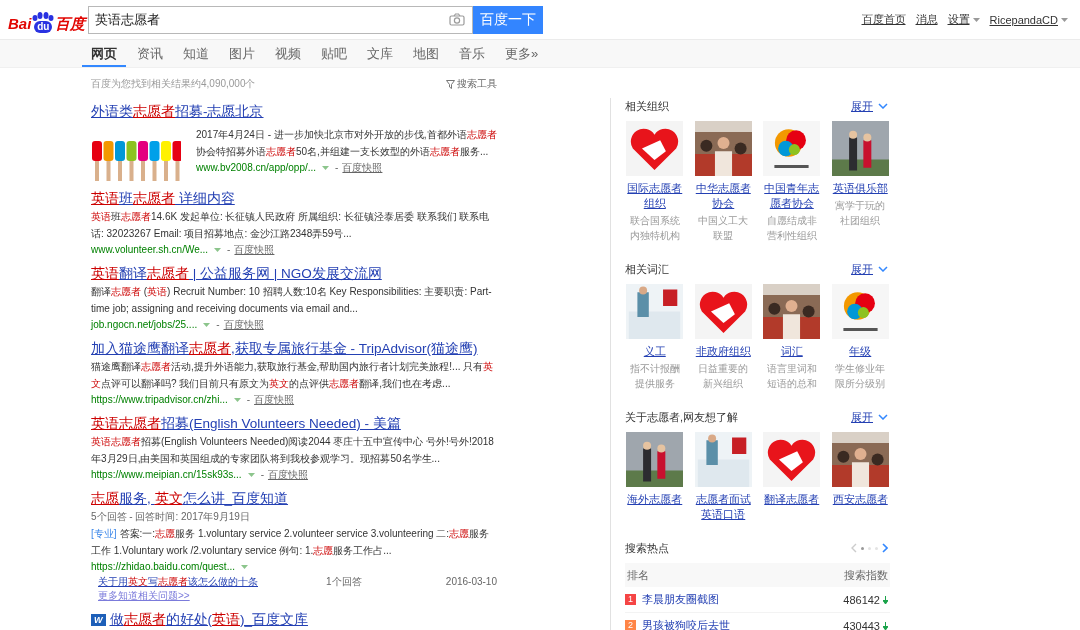 The height and width of the screenshot is (630, 1080). I want to click on tab: 更多», so click(522, 52).